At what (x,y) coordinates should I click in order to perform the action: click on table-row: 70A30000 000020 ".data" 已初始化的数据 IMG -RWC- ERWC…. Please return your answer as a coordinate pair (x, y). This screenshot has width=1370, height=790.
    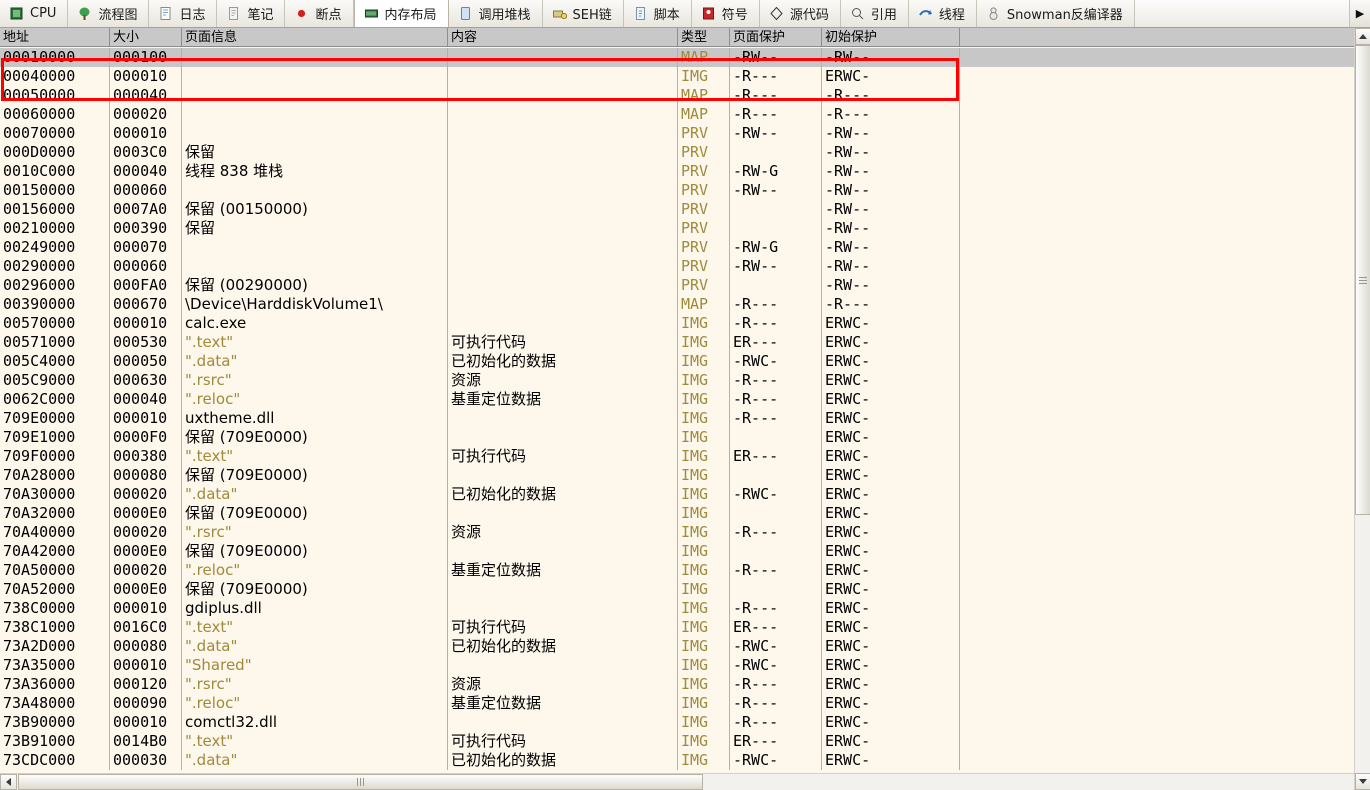
    Looking at the image, I should click on (677, 494).